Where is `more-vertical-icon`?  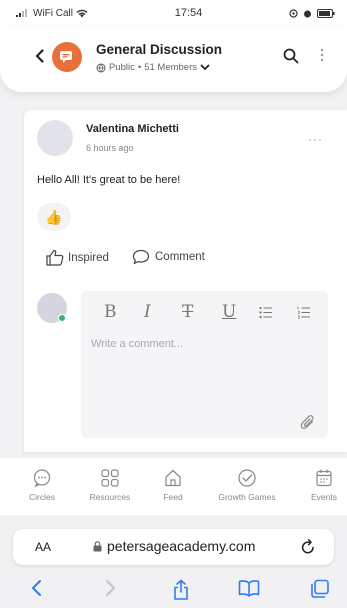
more-vertical-icon is located at coordinates (322, 55).